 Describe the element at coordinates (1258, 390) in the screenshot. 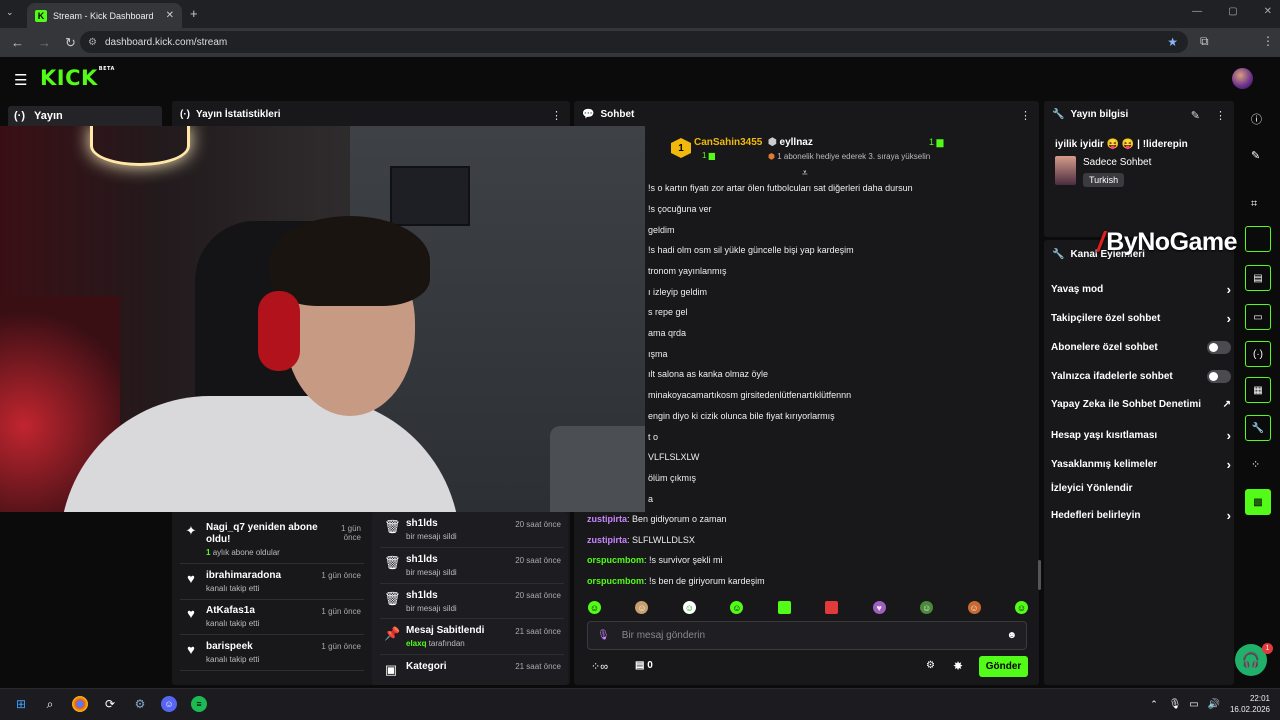

I see `layout-icon: ▦` at that location.